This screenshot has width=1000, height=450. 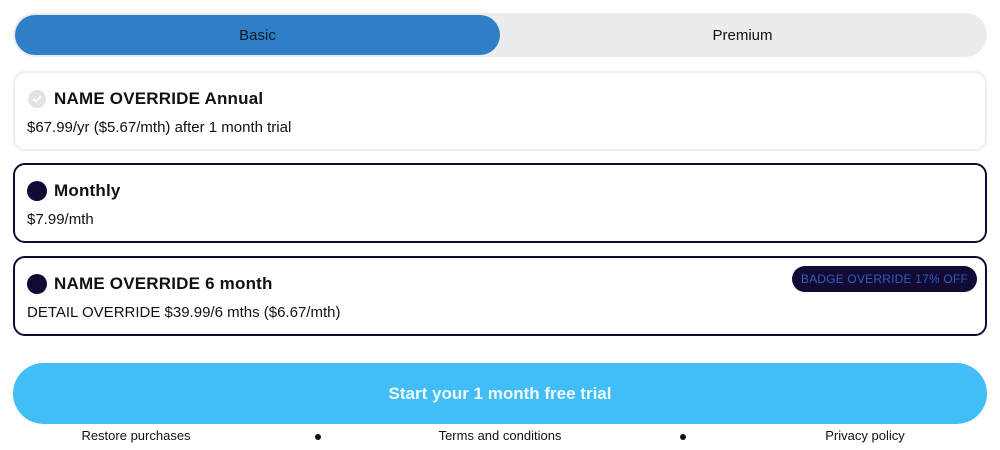 I want to click on tab-premium: Premium, so click(x=742, y=35).